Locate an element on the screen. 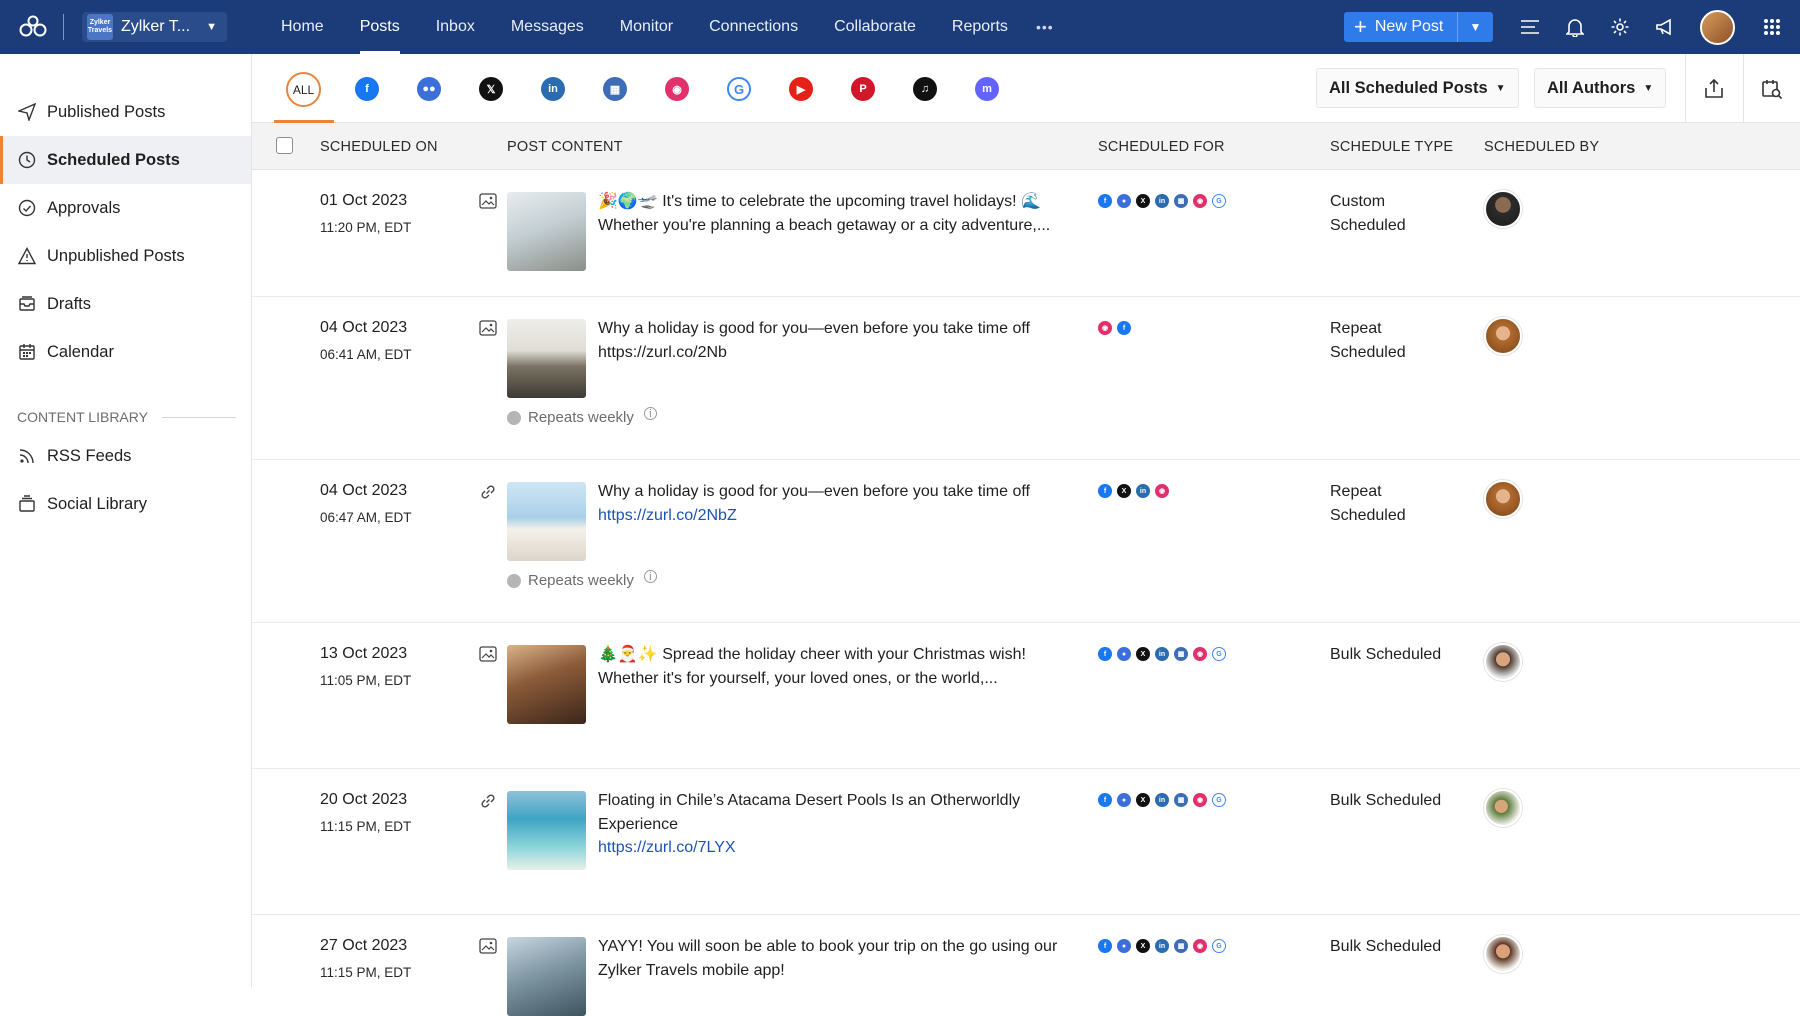  nav-collaborate: Collaborate is located at coordinates (875, 27).